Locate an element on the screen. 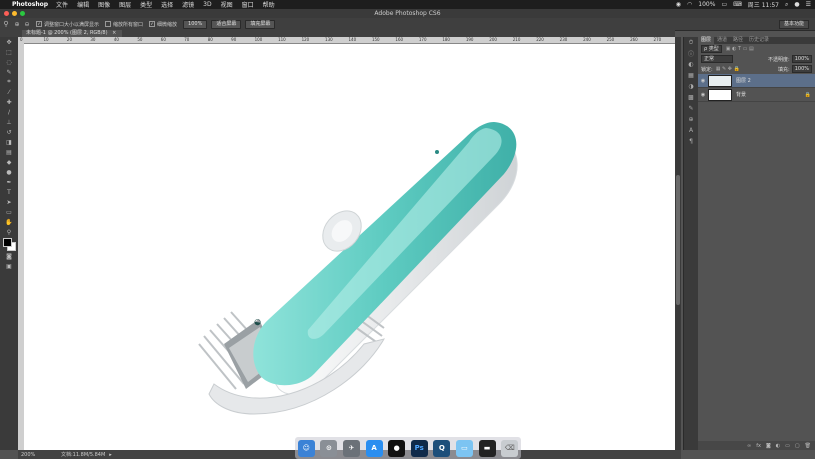 The height and width of the screenshot is (459, 815). trash-icon: ⌫ is located at coordinates (510, 448).